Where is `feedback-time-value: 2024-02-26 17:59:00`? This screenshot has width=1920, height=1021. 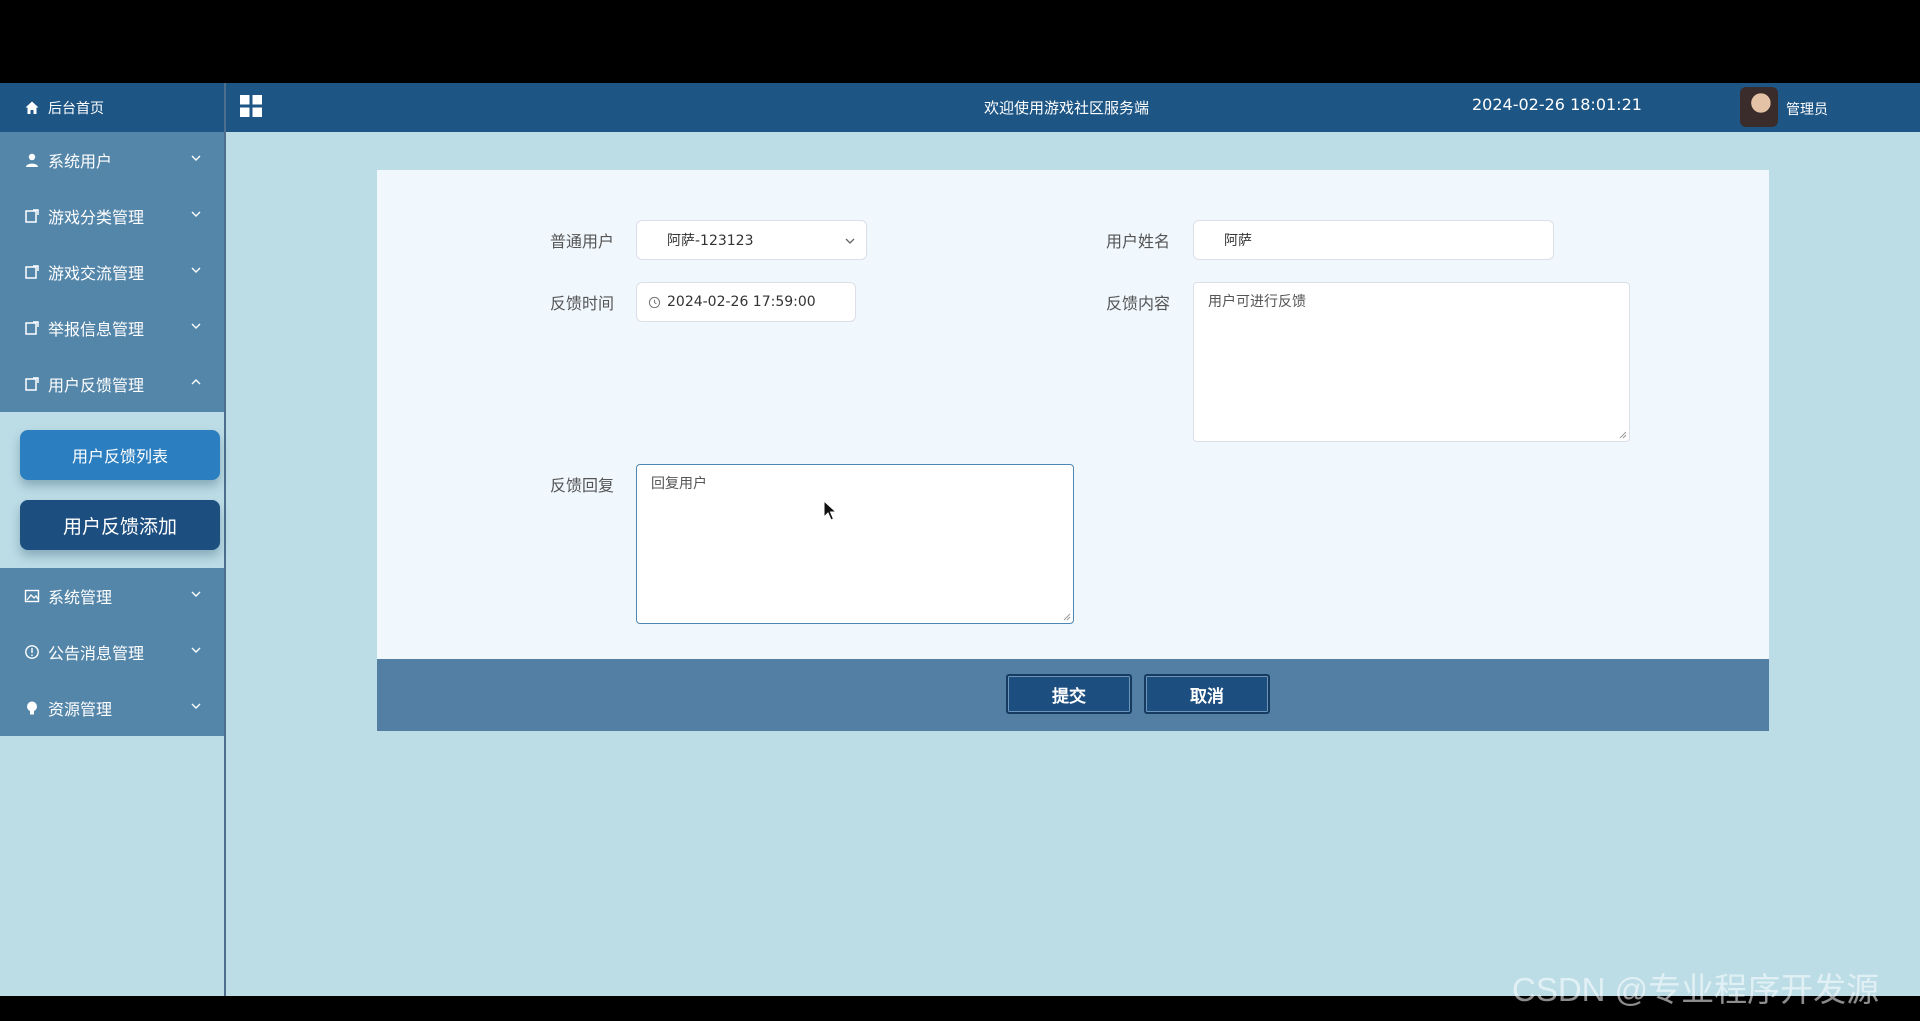 feedback-time-value: 2024-02-26 17:59:00 is located at coordinates (741, 302).